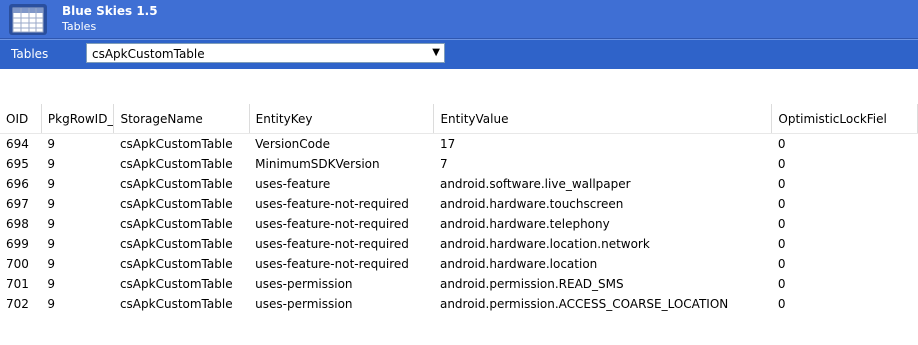 Image resolution: width=918 pixels, height=345 pixels. What do you see at coordinates (148, 54) in the screenshot?
I see `table-select-value: csApkCustomTable` at bounding box center [148, 54].